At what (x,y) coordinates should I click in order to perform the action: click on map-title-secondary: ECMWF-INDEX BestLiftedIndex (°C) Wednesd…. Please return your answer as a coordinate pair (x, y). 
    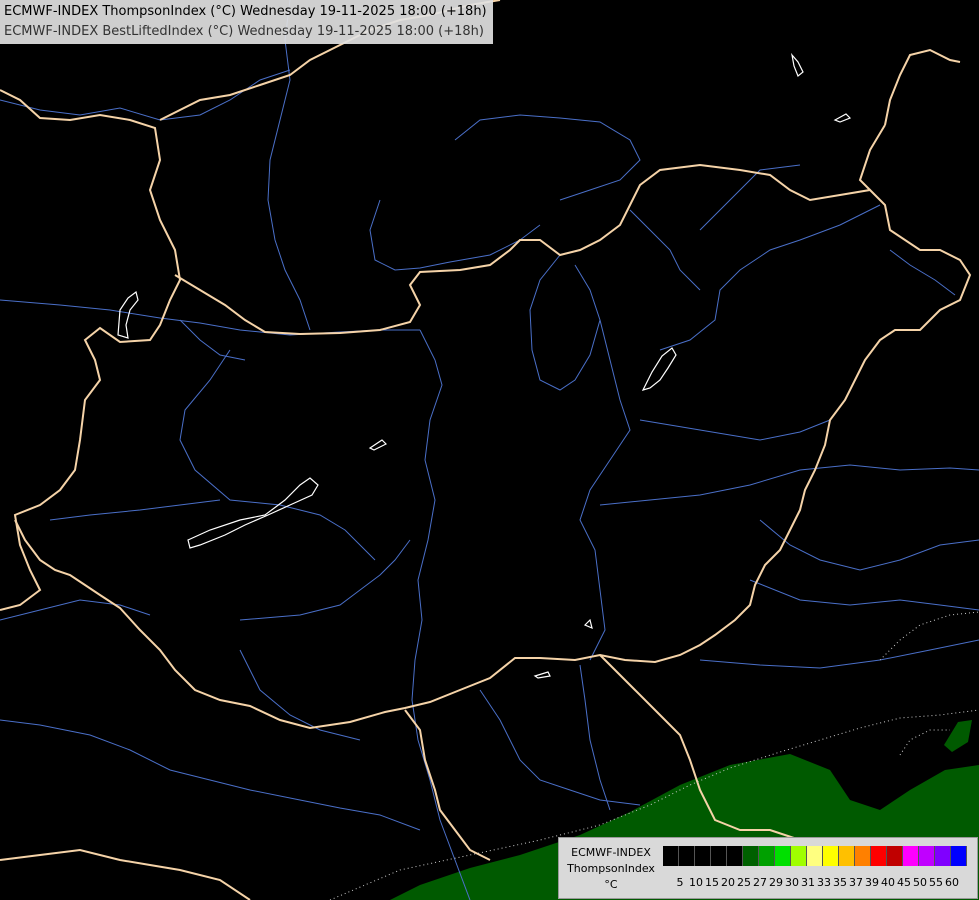
    Looking at the image, I should click on (244, 31).